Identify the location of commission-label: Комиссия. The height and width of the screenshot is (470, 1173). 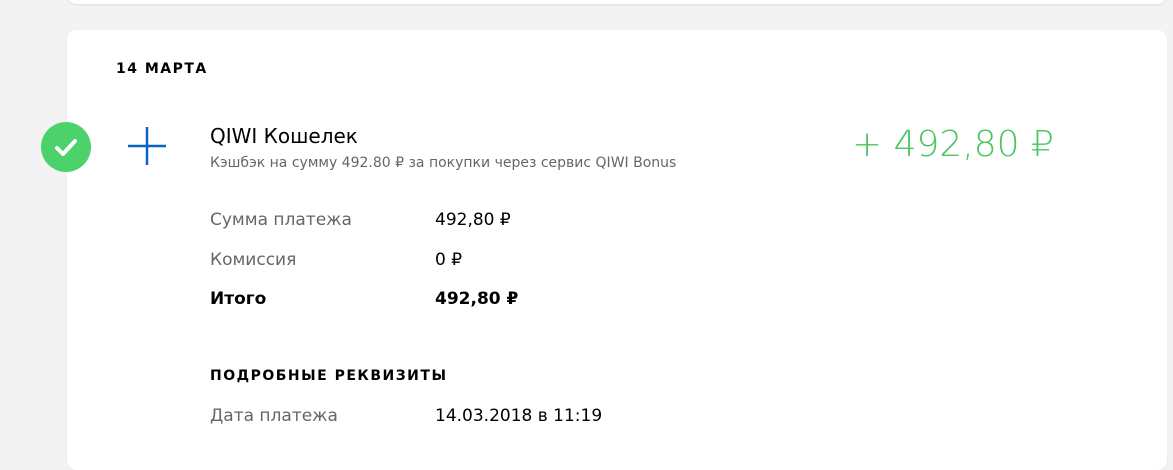
(253, 260).